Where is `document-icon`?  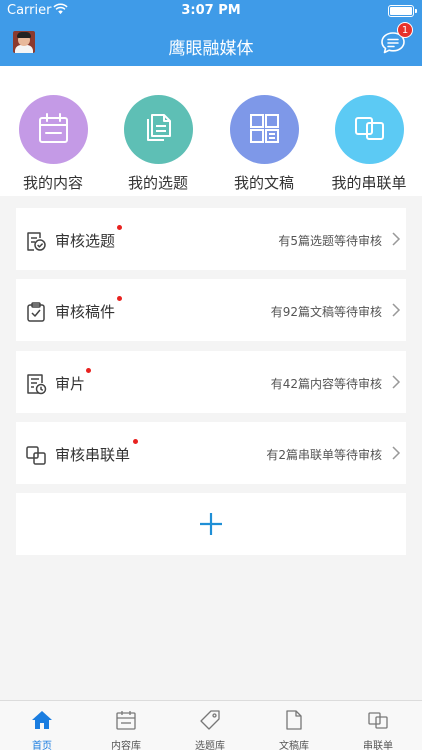
document-icon is located at coordinates (294, 720).